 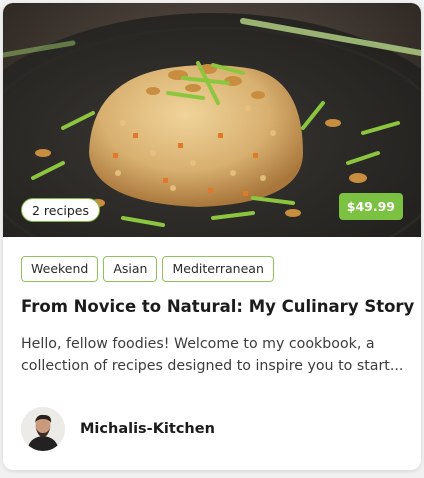 I want to click on tag-weekend: Weekend, so click(x=60, y=269).